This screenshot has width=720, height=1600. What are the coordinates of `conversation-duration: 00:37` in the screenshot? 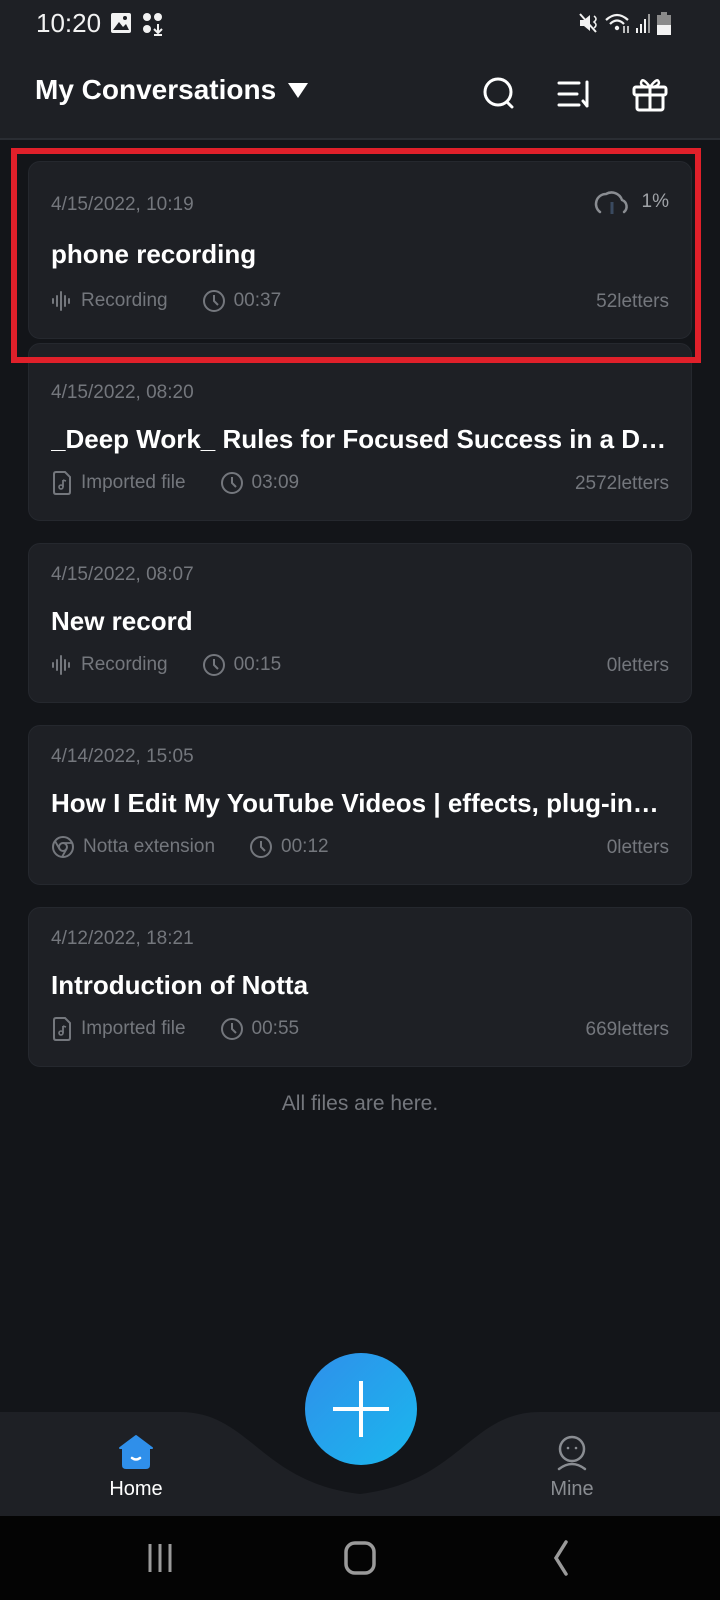 It's located at (257, 300).